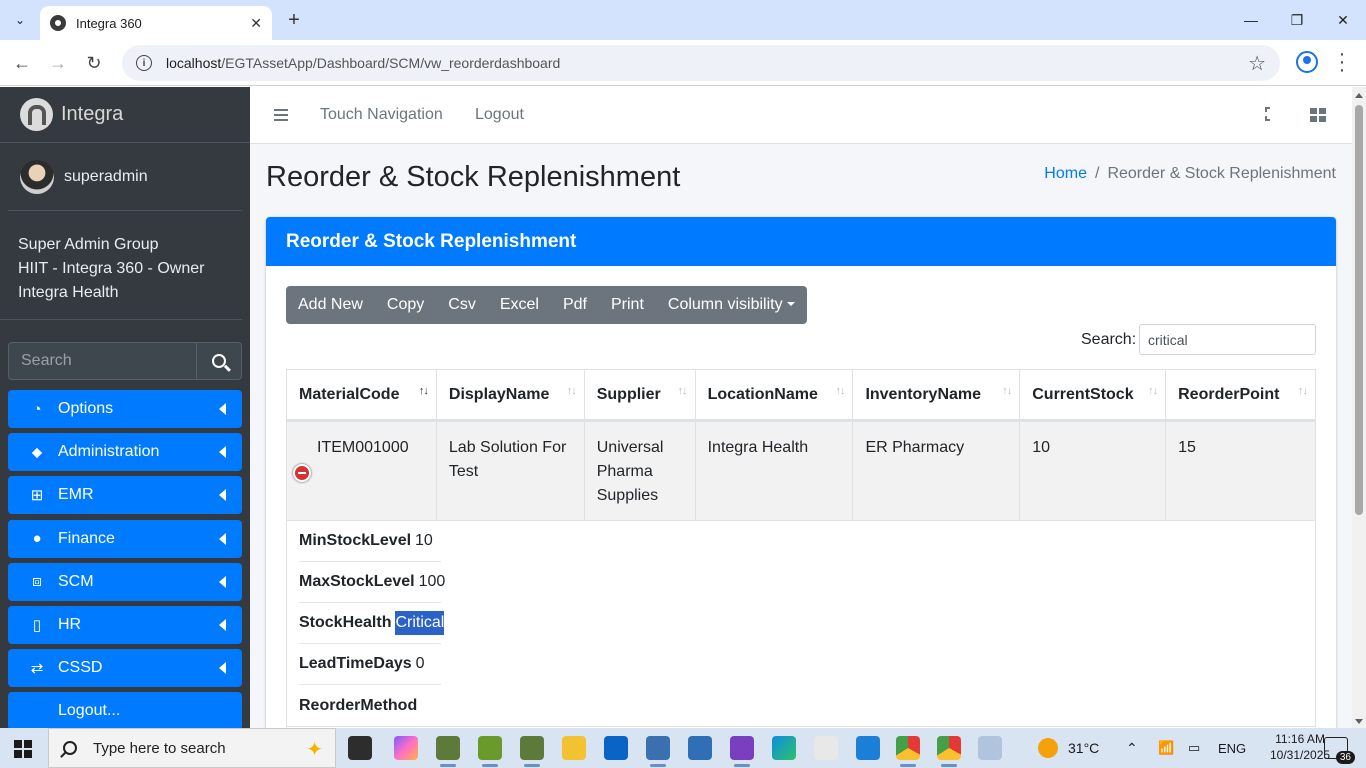 The image size is (1366, 768). What do you see at coordinates (125, 538) in the screenshot?
I see `sidebar-item-finance: ● Finance` at bounding box center [125, 538].